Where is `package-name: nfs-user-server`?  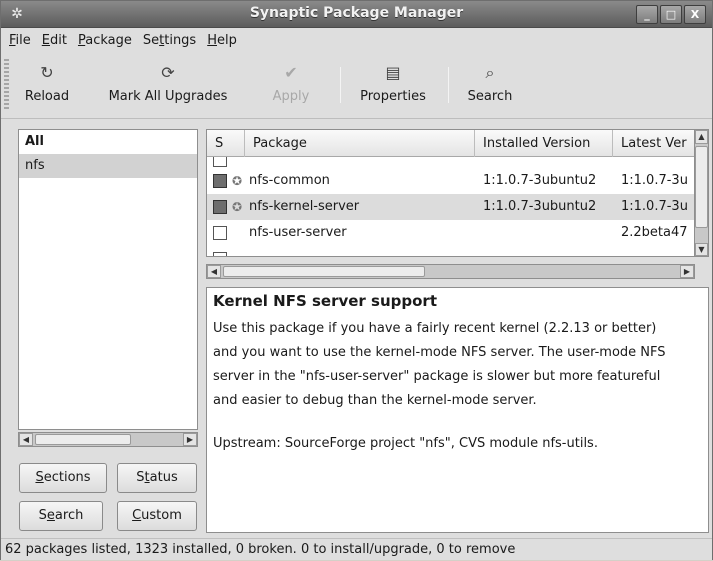 package-name: nfs-user-server is located at coordinates (298, 232).